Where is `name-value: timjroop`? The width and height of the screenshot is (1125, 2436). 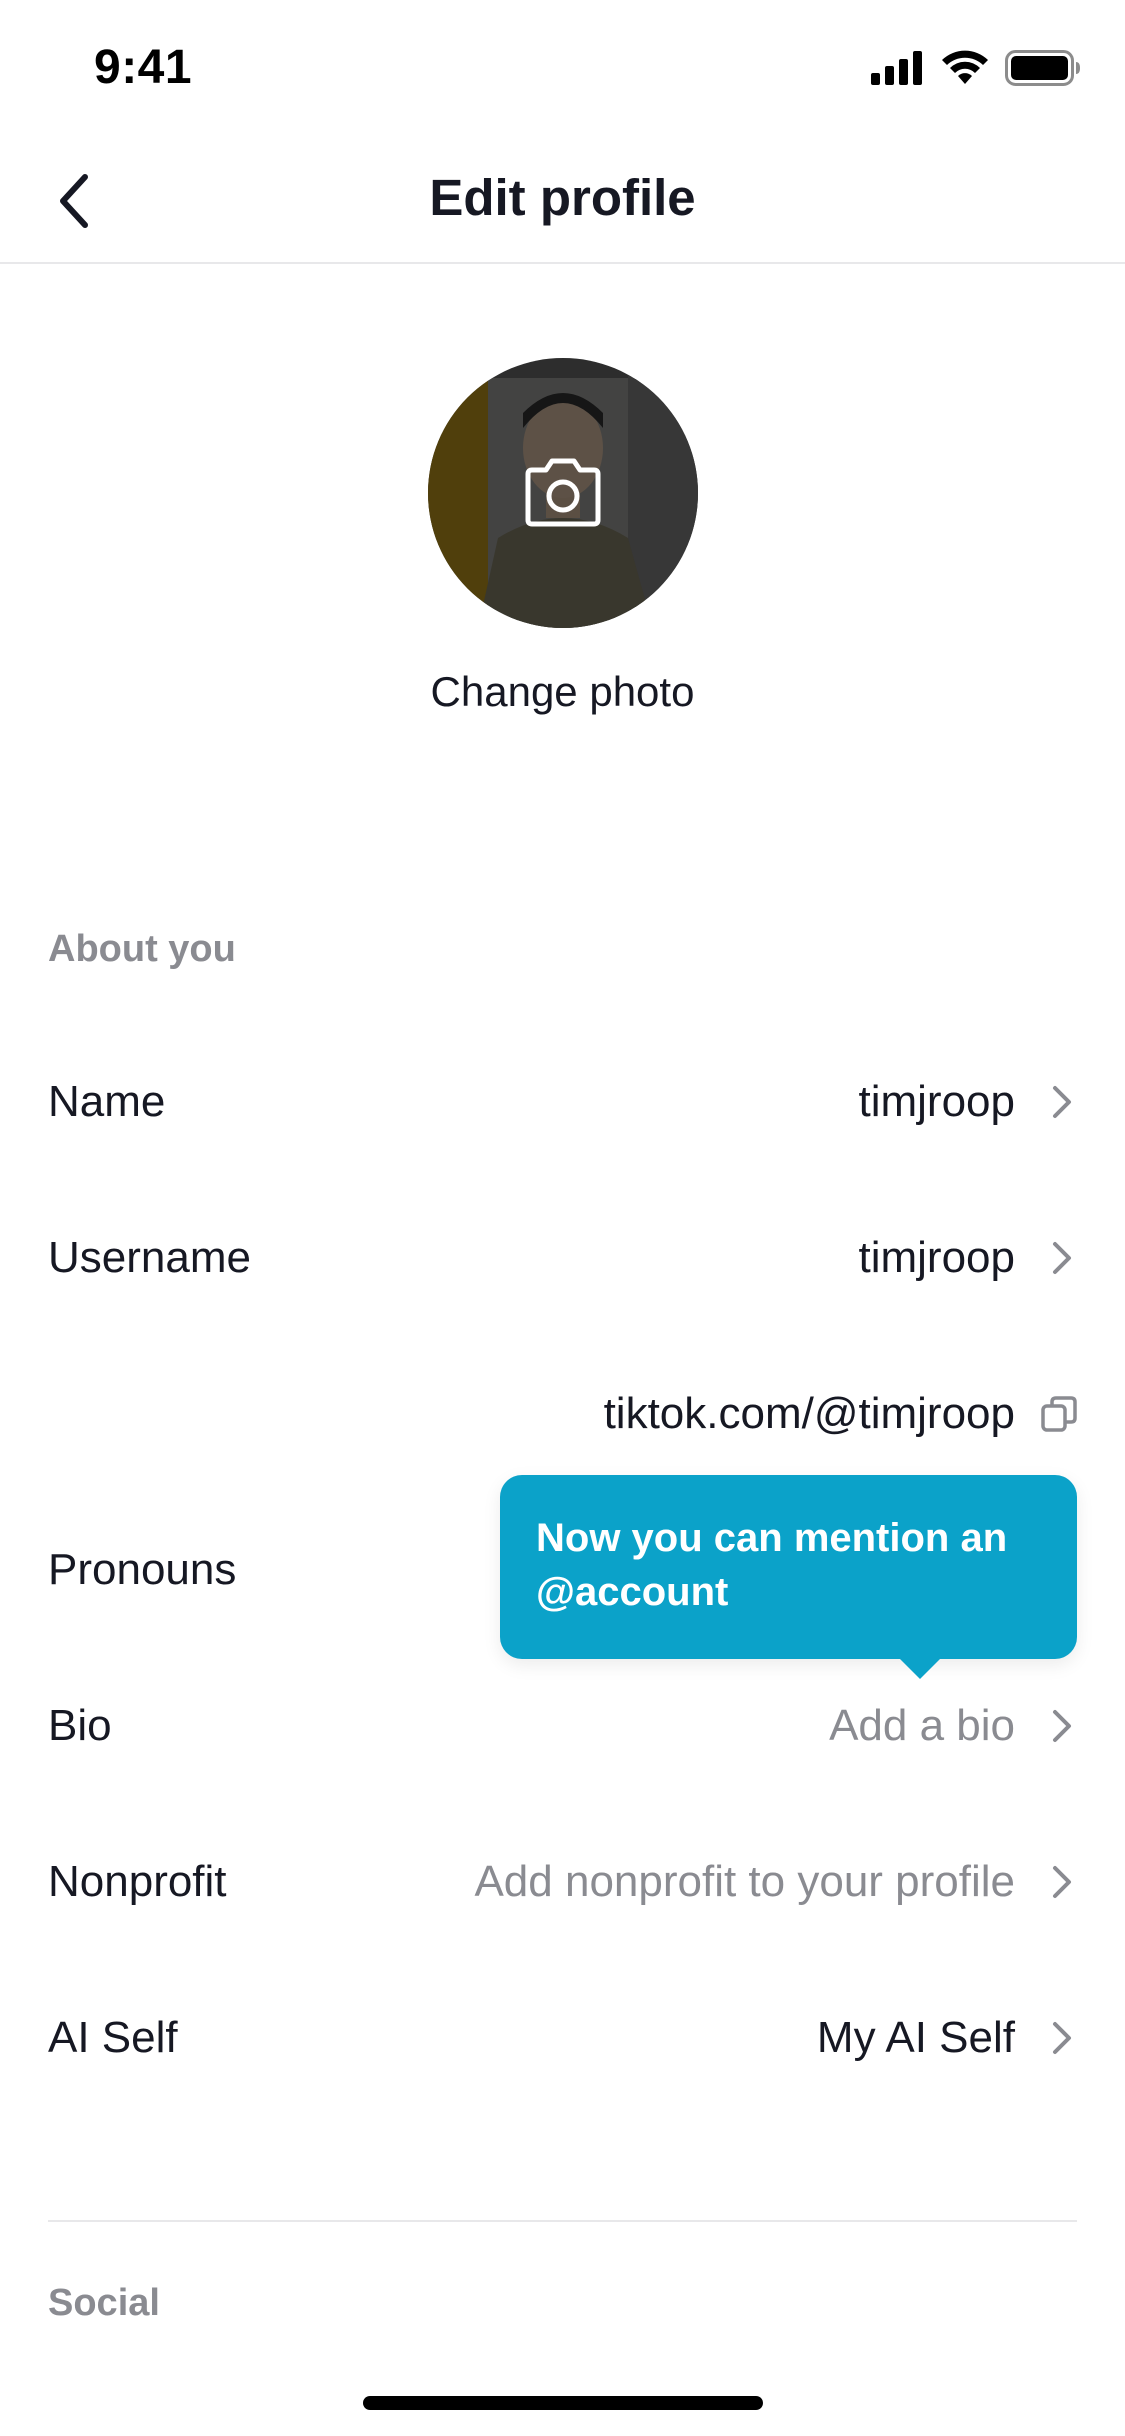
name-value: timjroop is located at coordinates (937, 1101).